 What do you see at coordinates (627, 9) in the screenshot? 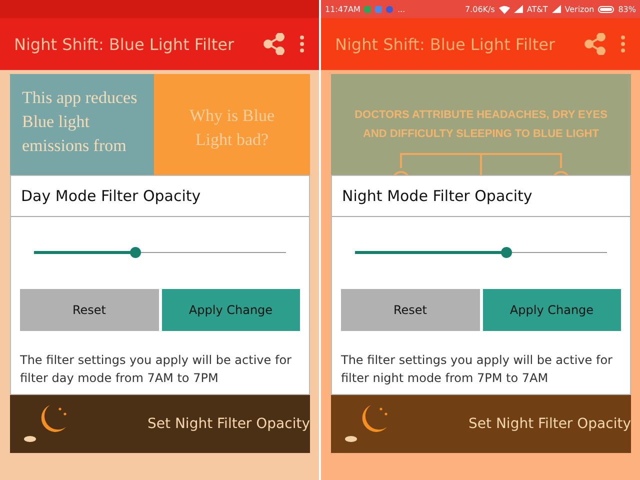
I see `battery-percent: 83%` at bounding box center [627, 9].